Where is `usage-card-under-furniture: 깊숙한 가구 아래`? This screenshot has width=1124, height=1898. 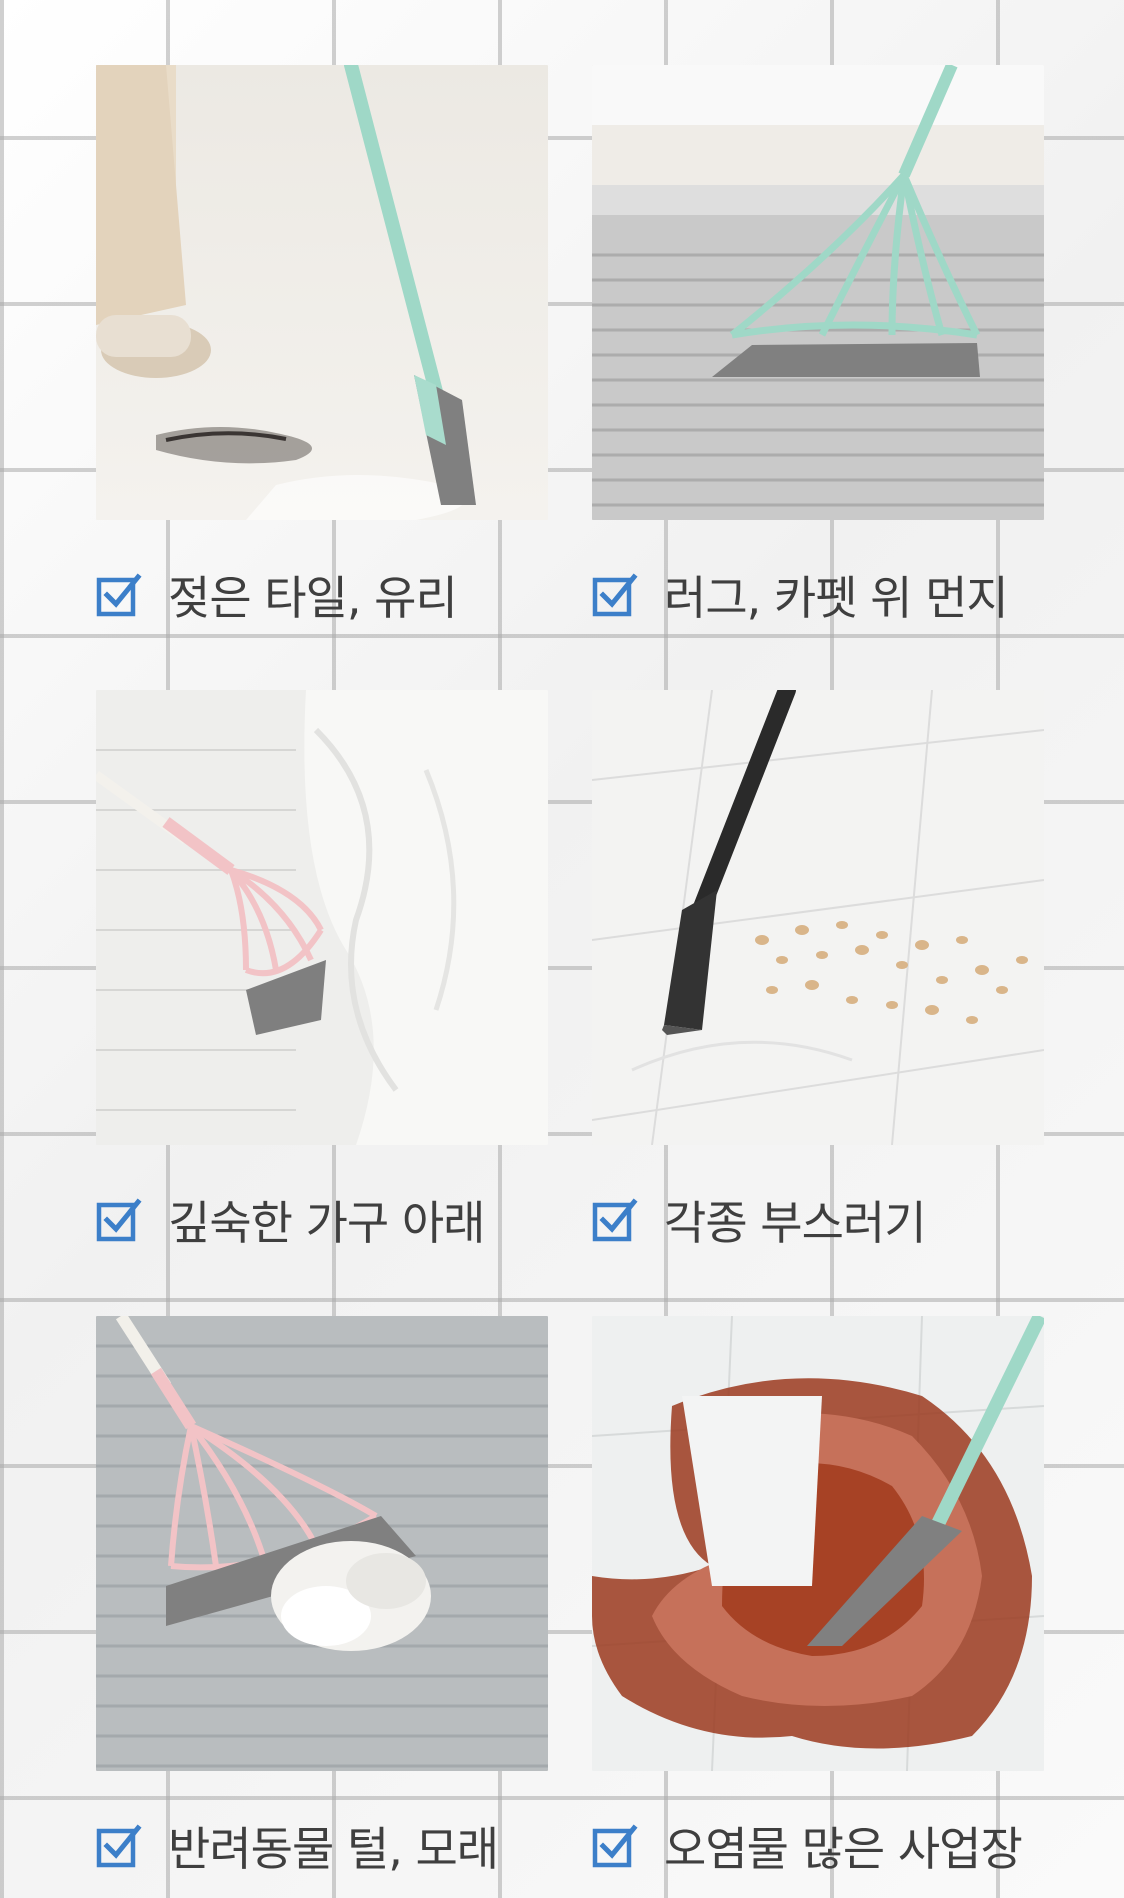 usage-card-under-furniture: 깊숙한 가구 아래 is located at coordinates (322, 970).